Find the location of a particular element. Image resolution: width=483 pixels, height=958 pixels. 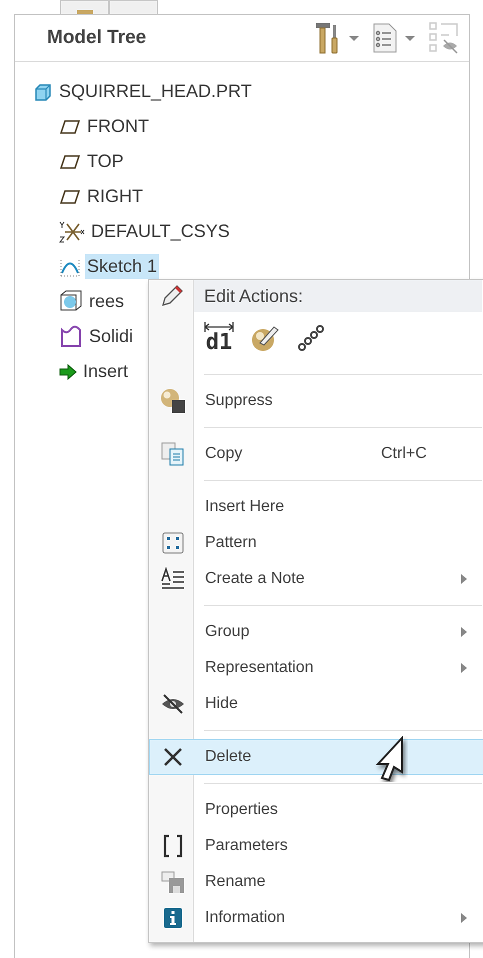

arrow-icon is located at coordinates (68, 372).